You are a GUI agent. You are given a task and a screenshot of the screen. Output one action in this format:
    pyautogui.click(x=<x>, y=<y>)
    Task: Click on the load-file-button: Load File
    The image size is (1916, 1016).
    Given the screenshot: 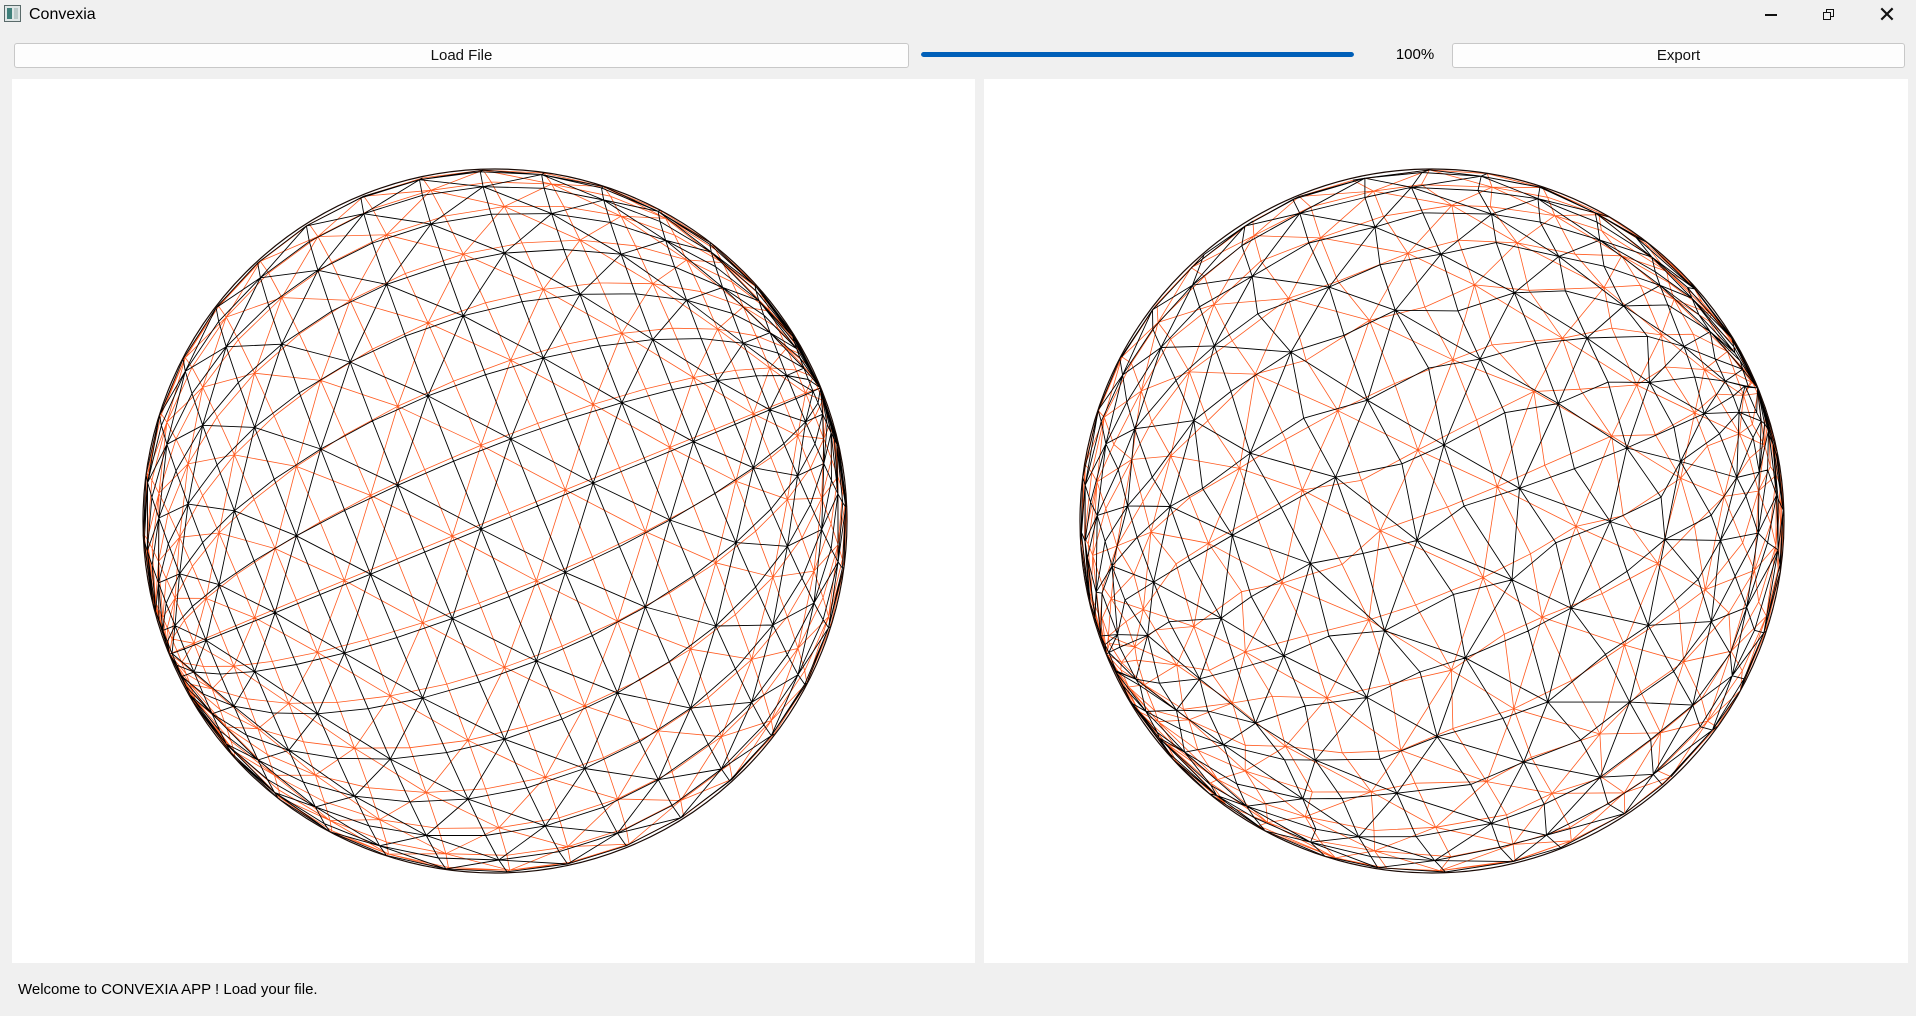 What is the action you would take?
    pyautogui.click(x=461, y=55)
    